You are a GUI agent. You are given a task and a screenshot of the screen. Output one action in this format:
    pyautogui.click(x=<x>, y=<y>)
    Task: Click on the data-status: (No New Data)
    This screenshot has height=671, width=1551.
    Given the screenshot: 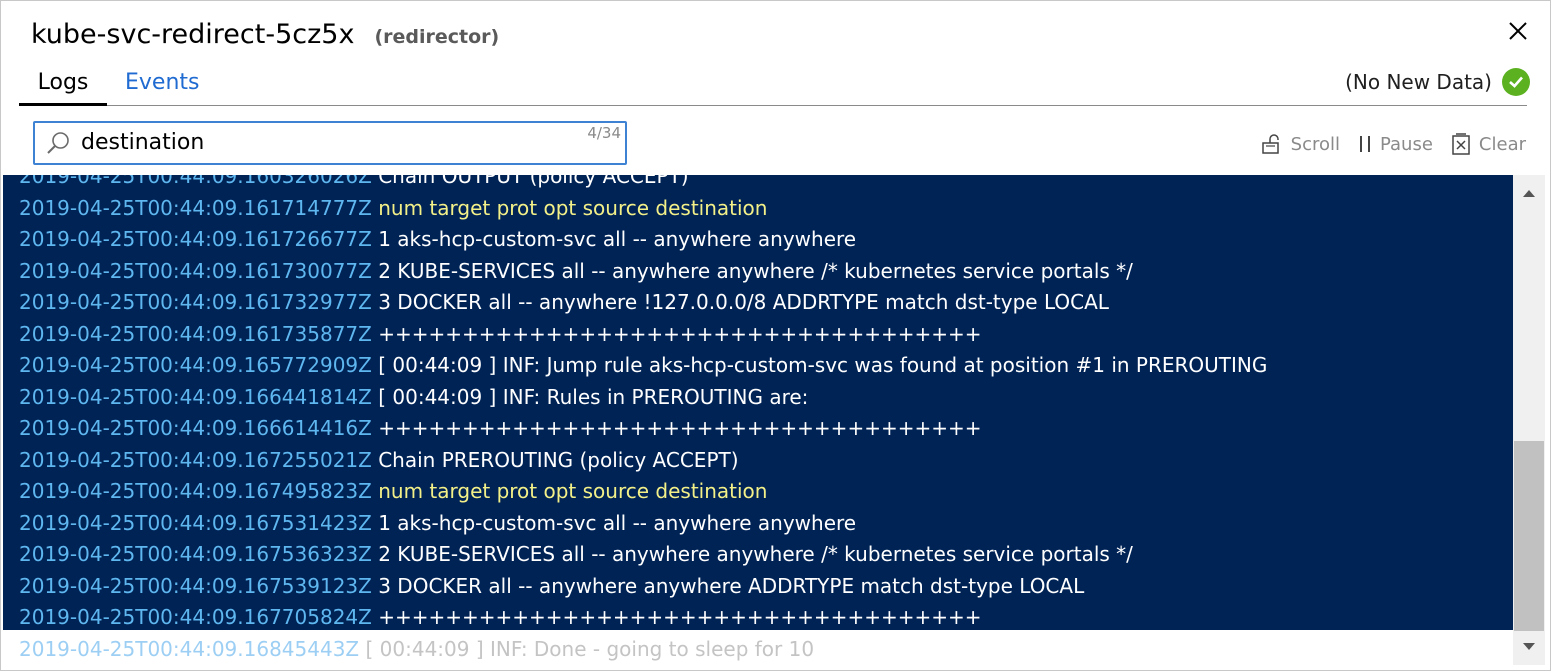 What is the action you would take?
    pyautogui.click(x=1437, y=82)
    